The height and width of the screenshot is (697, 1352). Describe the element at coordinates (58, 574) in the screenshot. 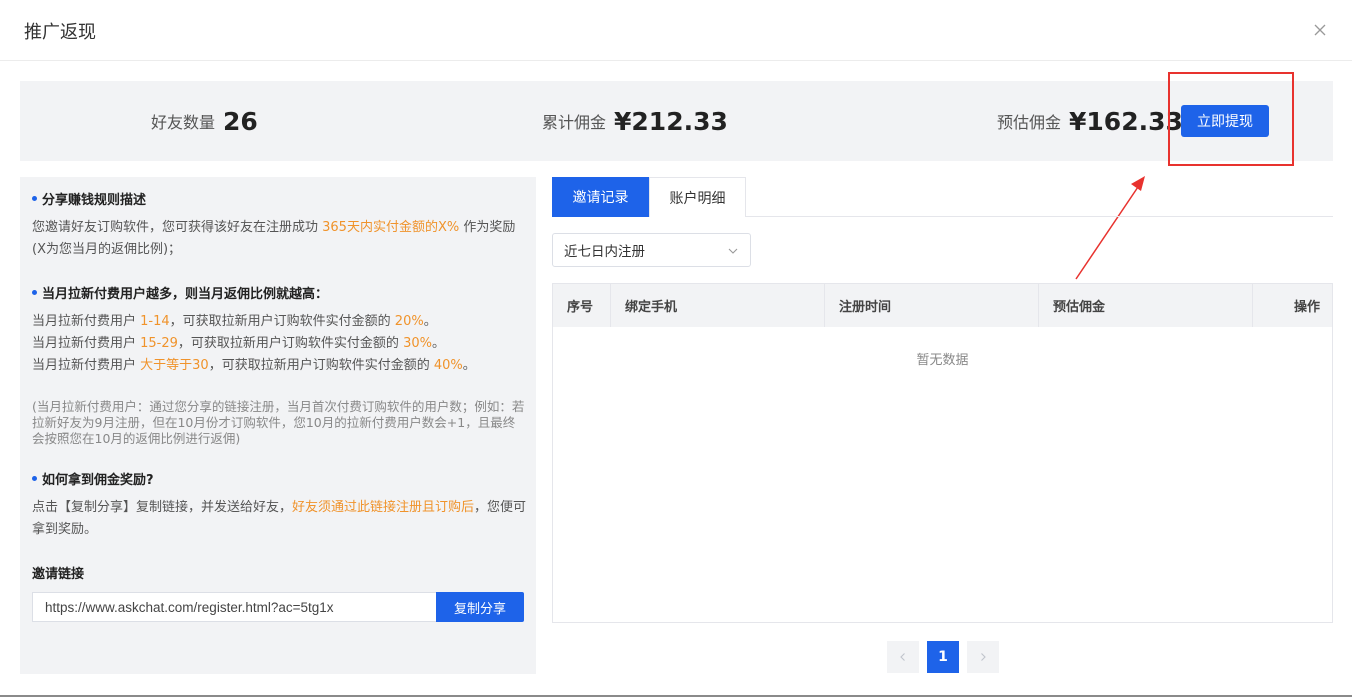

I see `invite-link-label: 邀请链接` at that location.